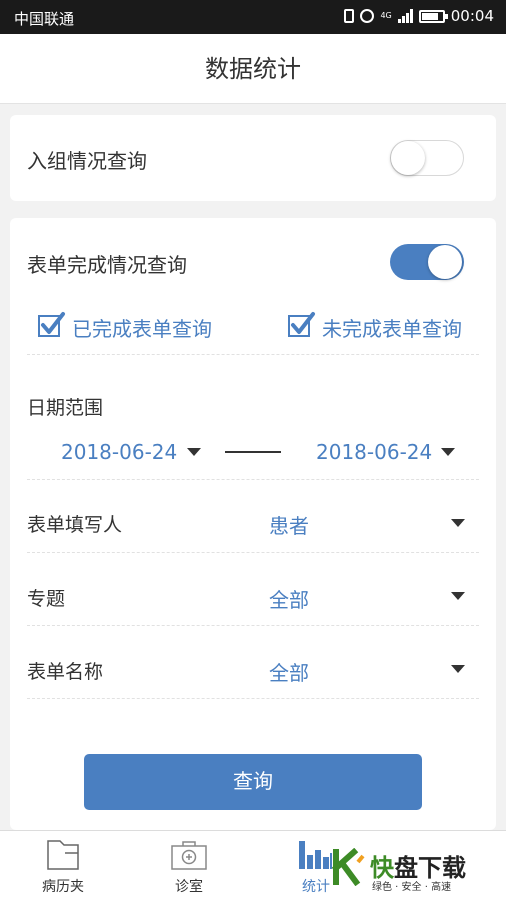 This screenshot has height=900, width=506. What do you see at coordinates (253, 782) in the screenshot?
I see `query-button: 查询` at bounding box center [253, 782].